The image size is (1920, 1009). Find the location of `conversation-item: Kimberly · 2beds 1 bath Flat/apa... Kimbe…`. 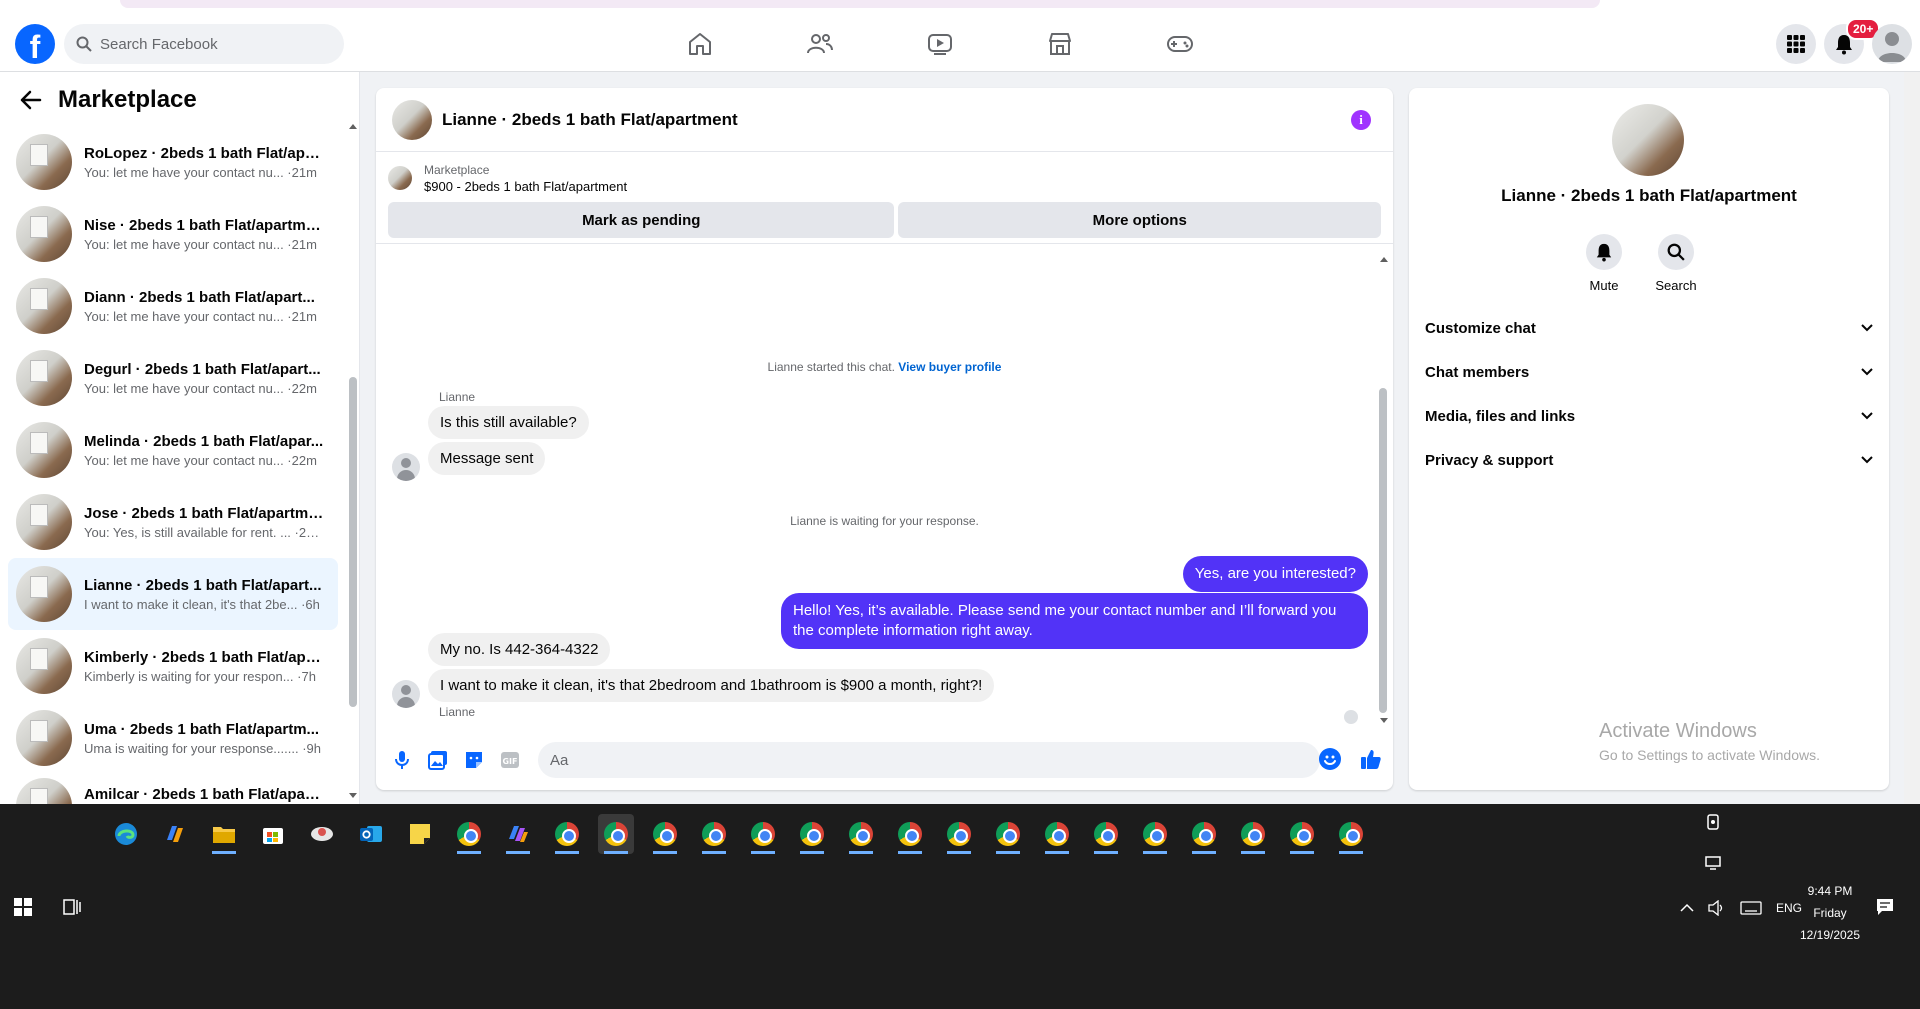

conversation-item: Kimberly · 2beds 1 bath Flat/apa... Kimbe… is located at coordinates (173, 666).